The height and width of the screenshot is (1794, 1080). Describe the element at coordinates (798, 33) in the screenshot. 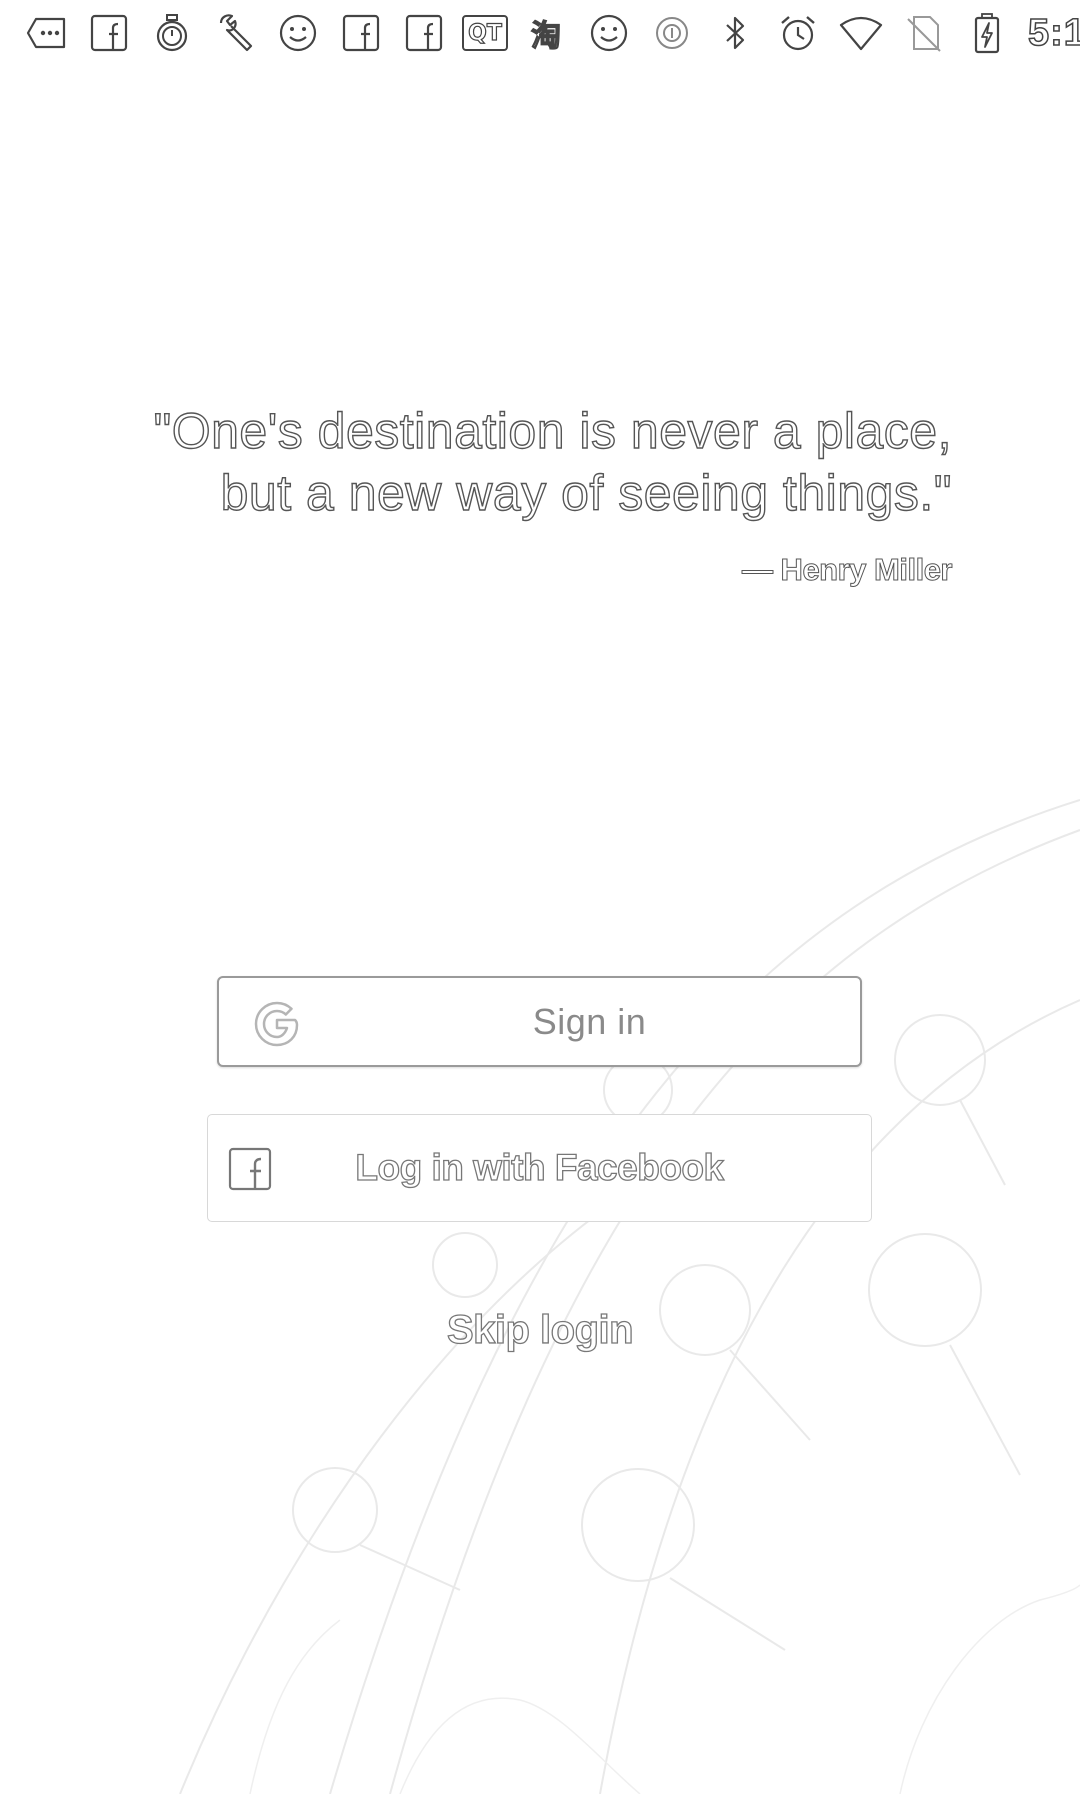

I see `alarm-icon` at that location.